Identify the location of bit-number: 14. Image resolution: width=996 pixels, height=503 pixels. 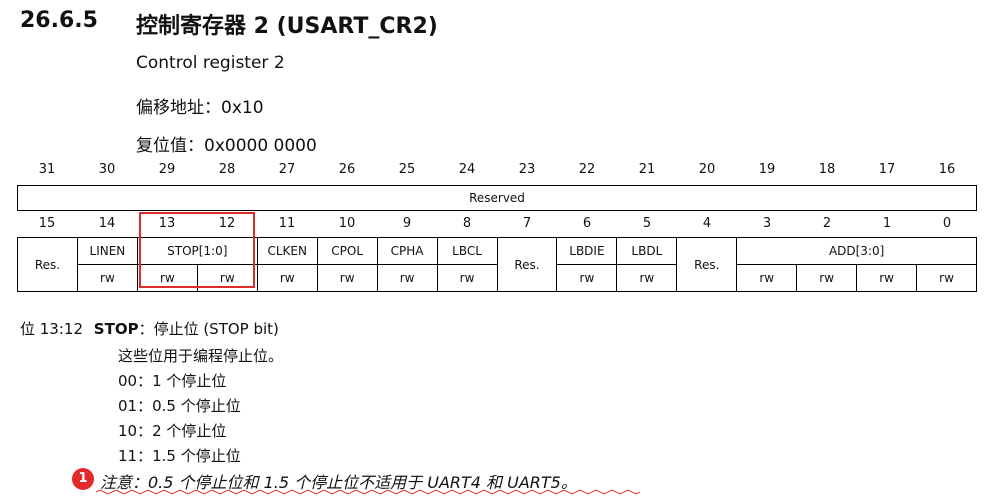
(107, 223).